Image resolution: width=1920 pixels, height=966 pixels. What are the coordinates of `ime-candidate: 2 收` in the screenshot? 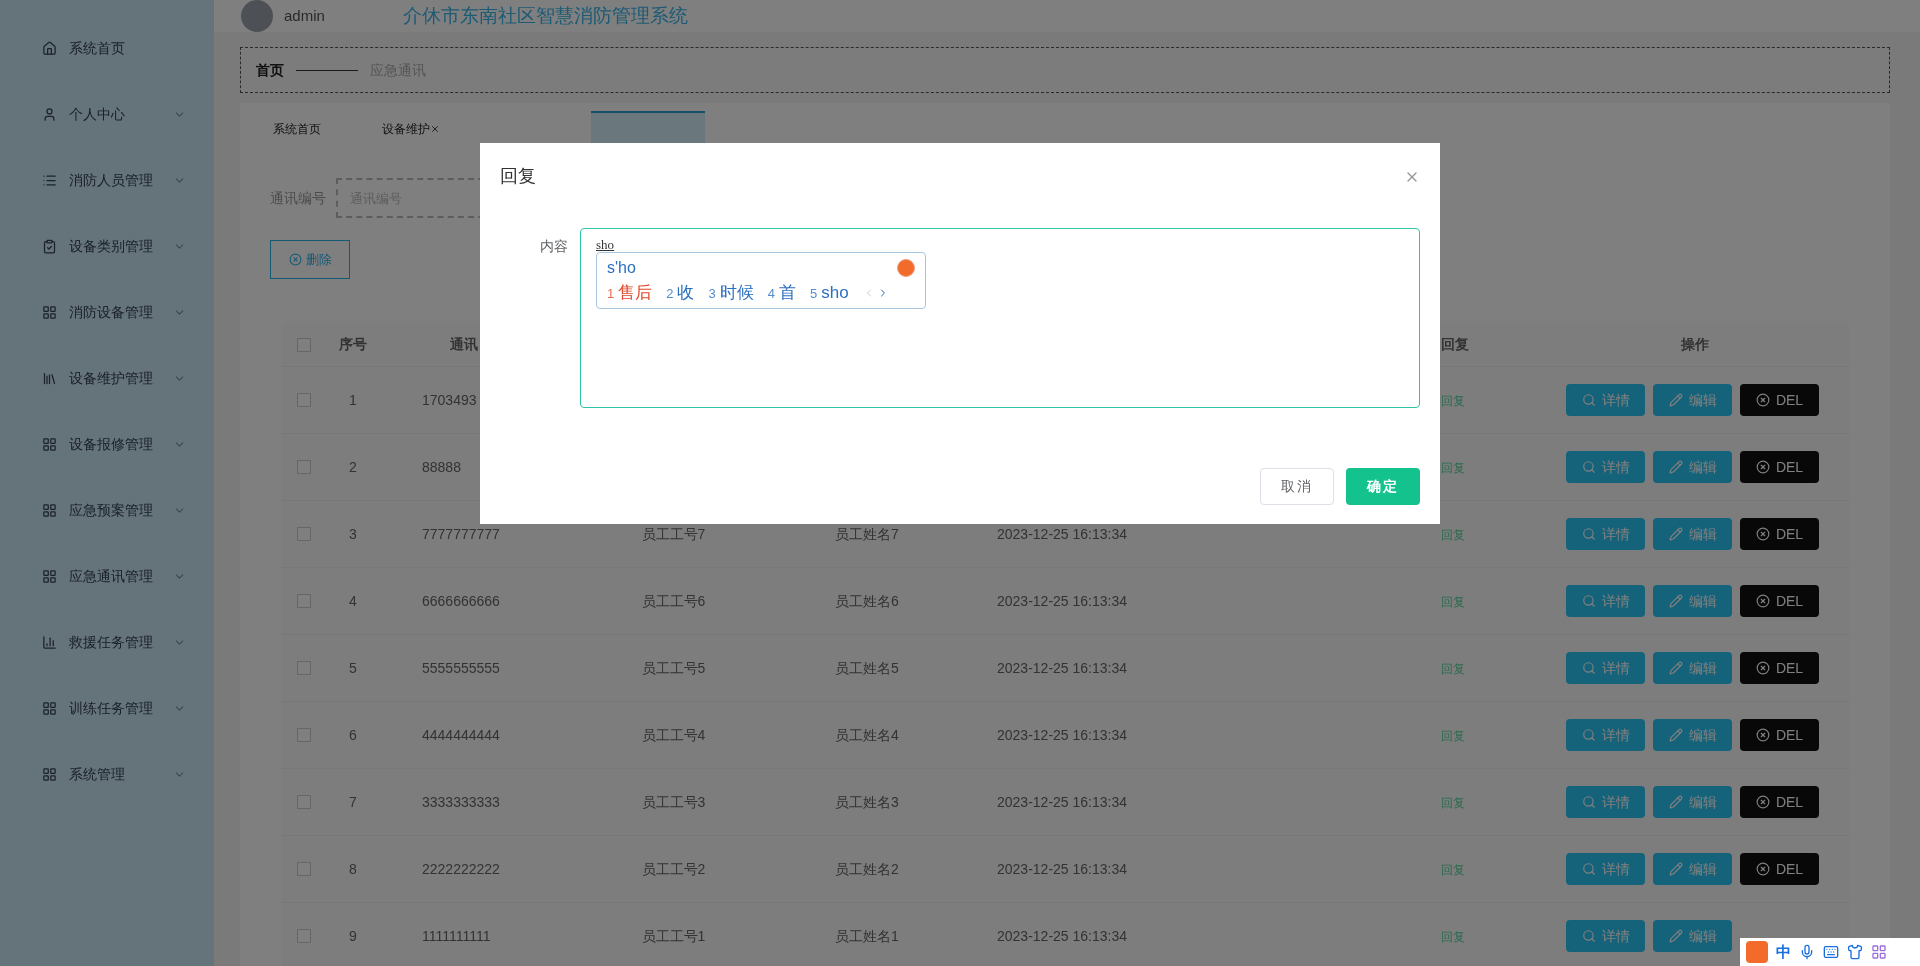 It's located at (680, 293).